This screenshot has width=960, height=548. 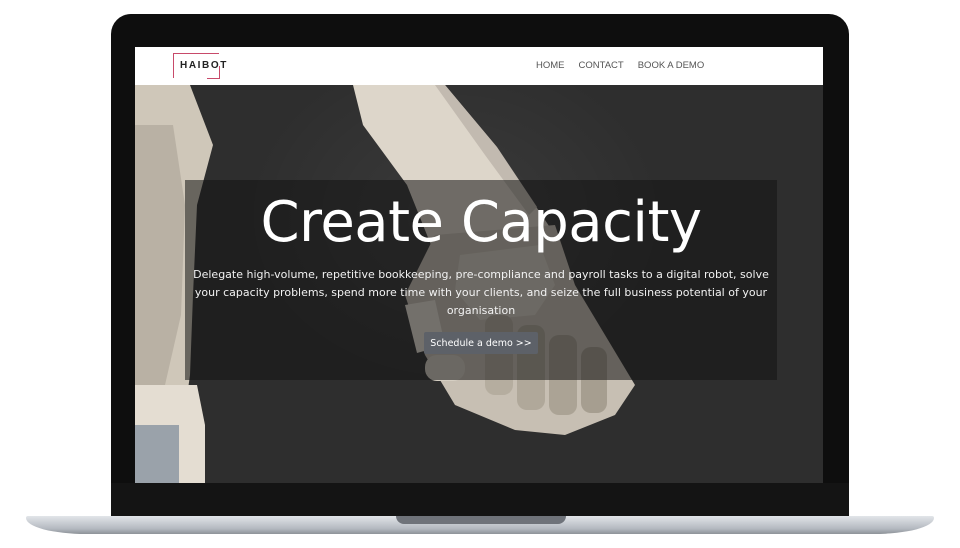 What do you see at coordinates (550, 65) in the screenshot?
I see `nav-home-link: HOME` at bounding box center [550, 65].